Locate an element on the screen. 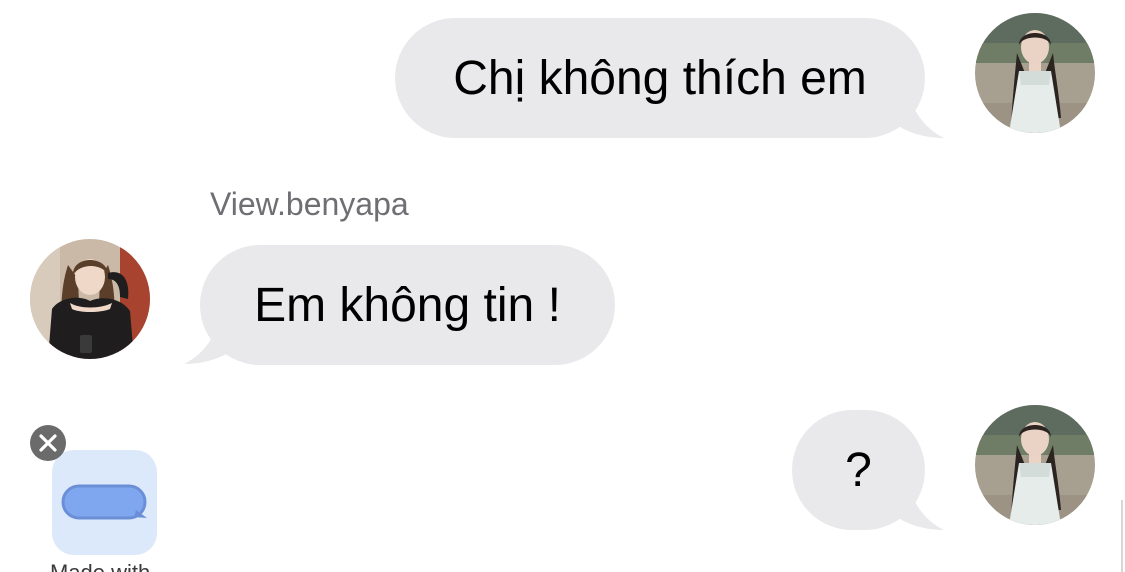 This screenshot has height=572, width=1125. avatar-sender is located at coordinates (90, 299).